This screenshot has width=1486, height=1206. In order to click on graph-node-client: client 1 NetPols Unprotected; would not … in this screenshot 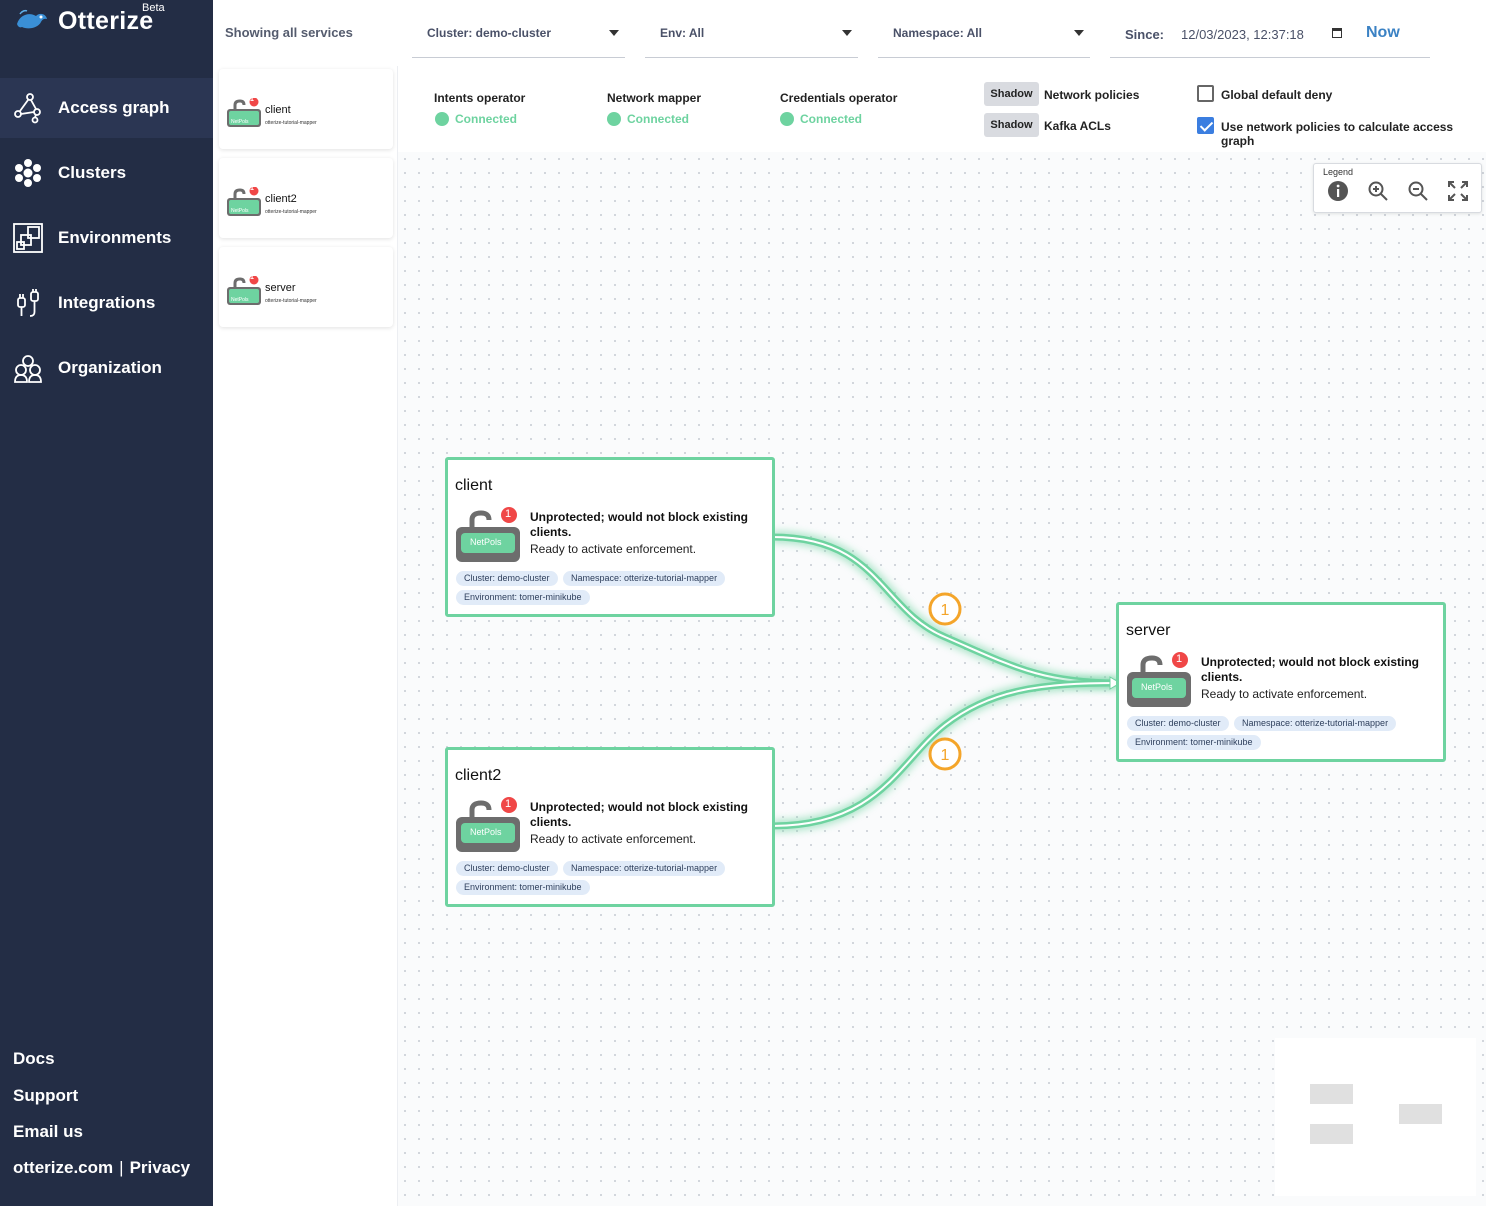, I will do `click(610, 537)`.